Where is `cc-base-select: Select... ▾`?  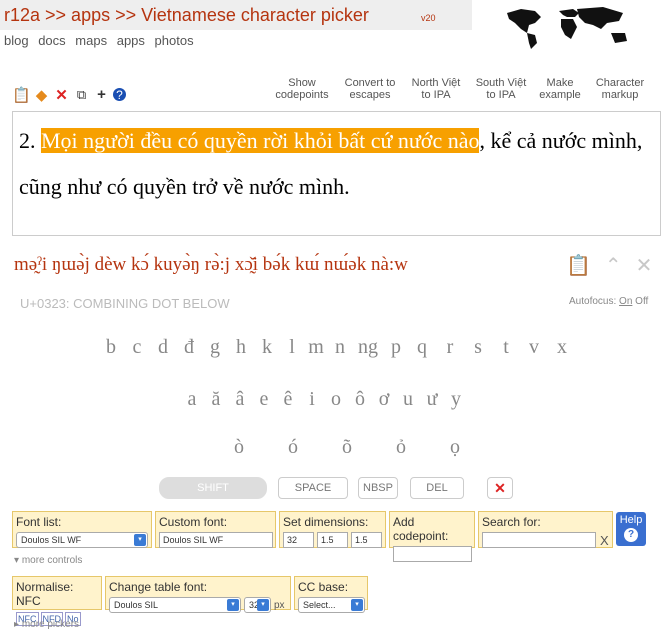 cc-base-select: Select... ▾ is located at coordinates (331, 605).